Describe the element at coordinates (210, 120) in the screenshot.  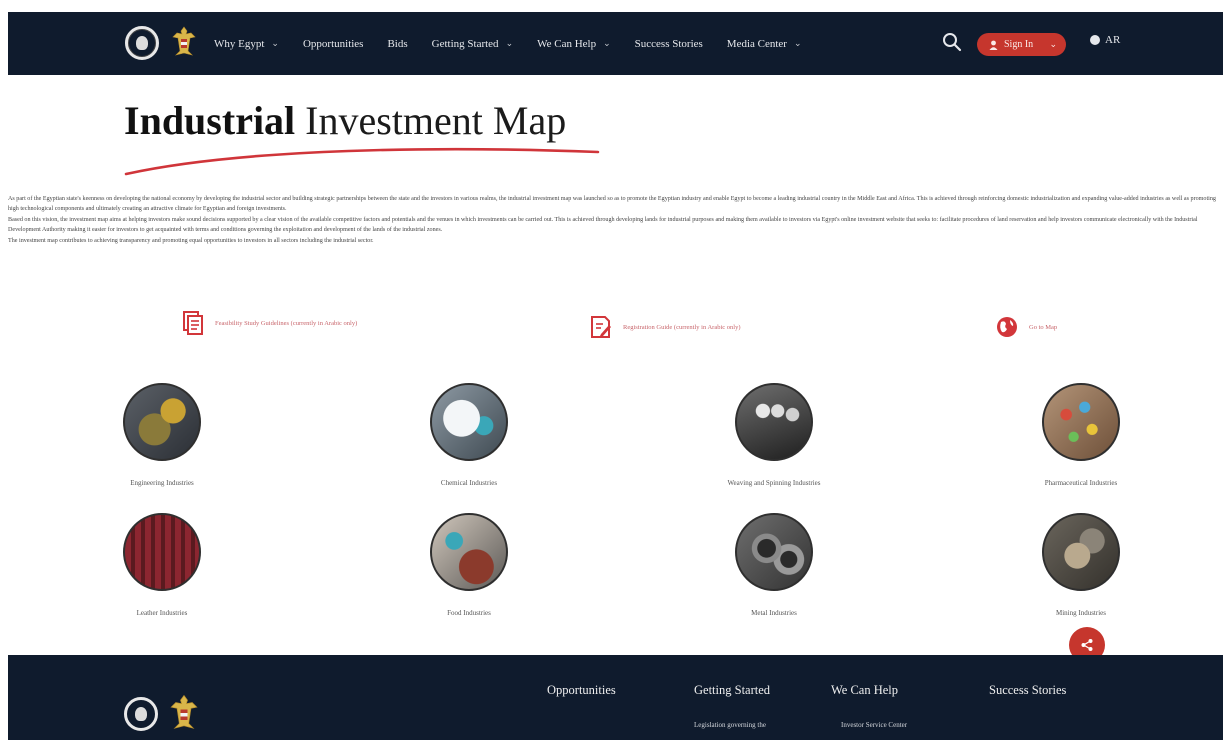
I see `page-title-bold: Industrial` at that location.